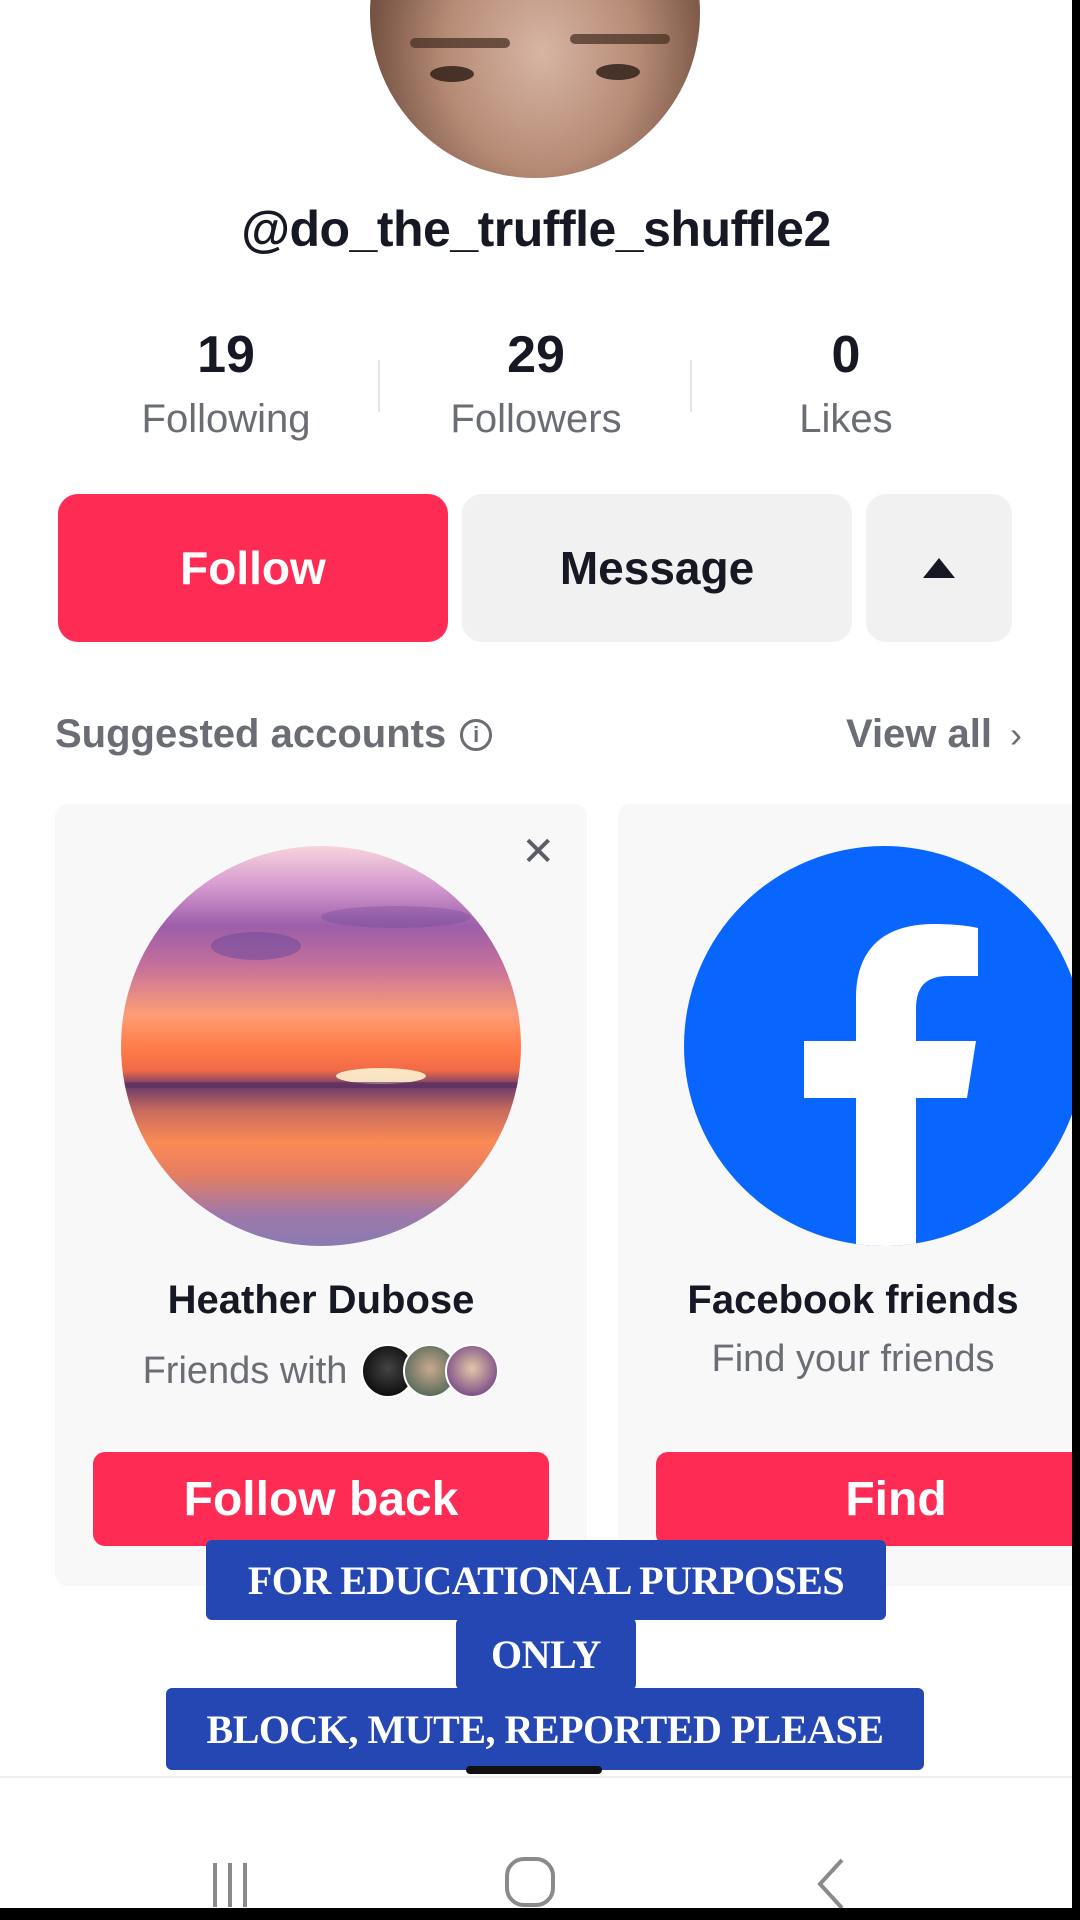 This screenshot has height=1920, width=1080. What do you see at coordinates (536, 1842) in the screenshot?
I see `system-nav-bar` at bounding box center [536, 1842].